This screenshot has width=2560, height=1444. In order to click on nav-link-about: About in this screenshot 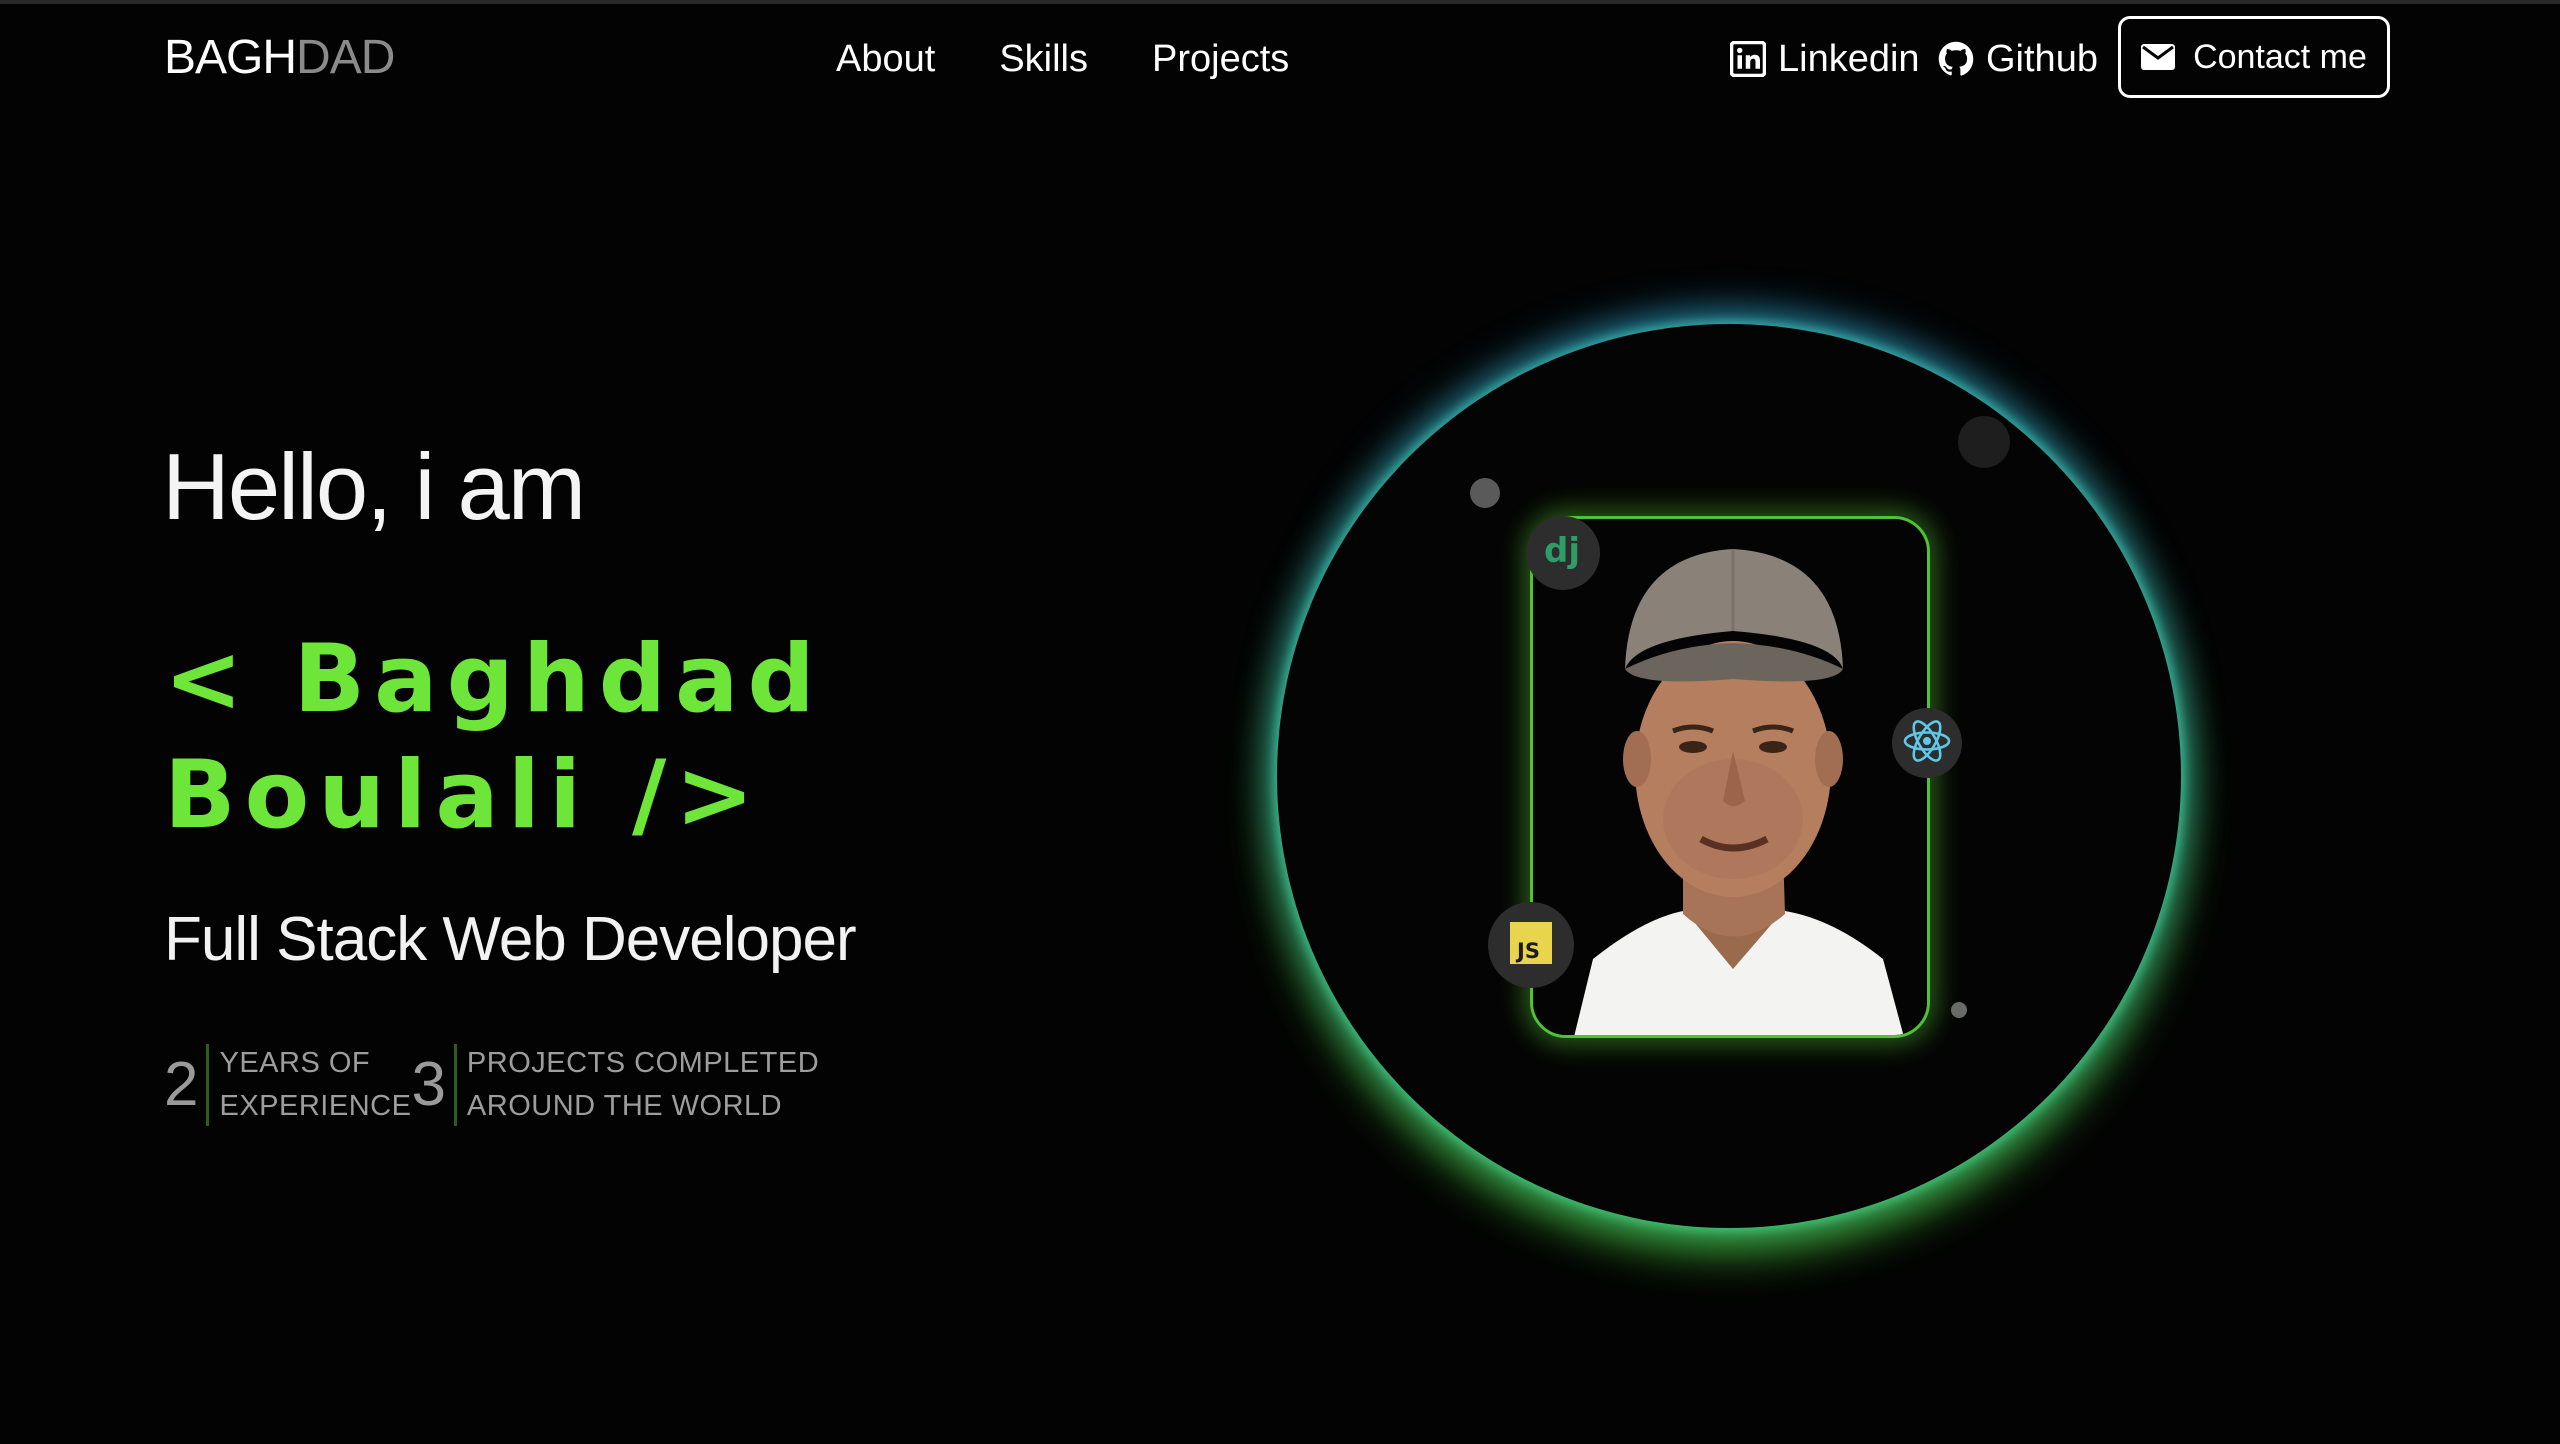, I will do `click(885, 59)`.